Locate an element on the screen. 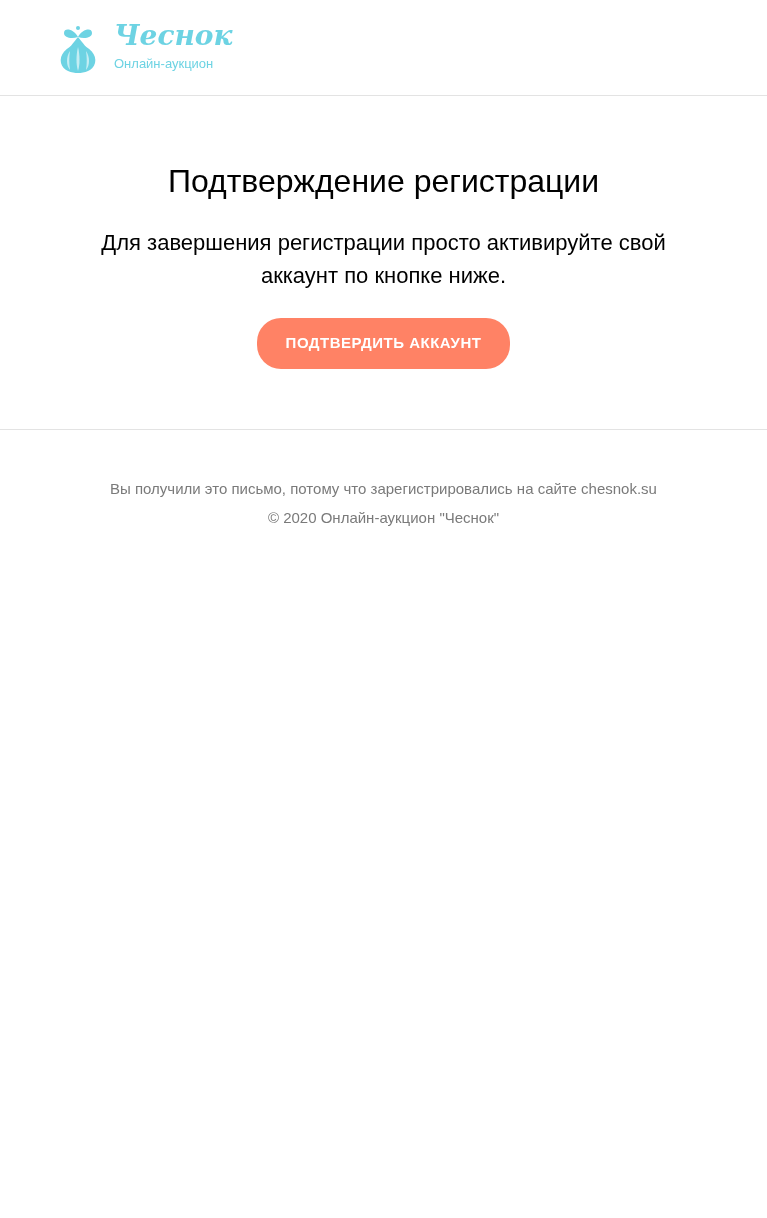 The width and height of the screenshot is (767, 1218). page-title: Подтверждение регистрации is located at coordinates (383, 181).